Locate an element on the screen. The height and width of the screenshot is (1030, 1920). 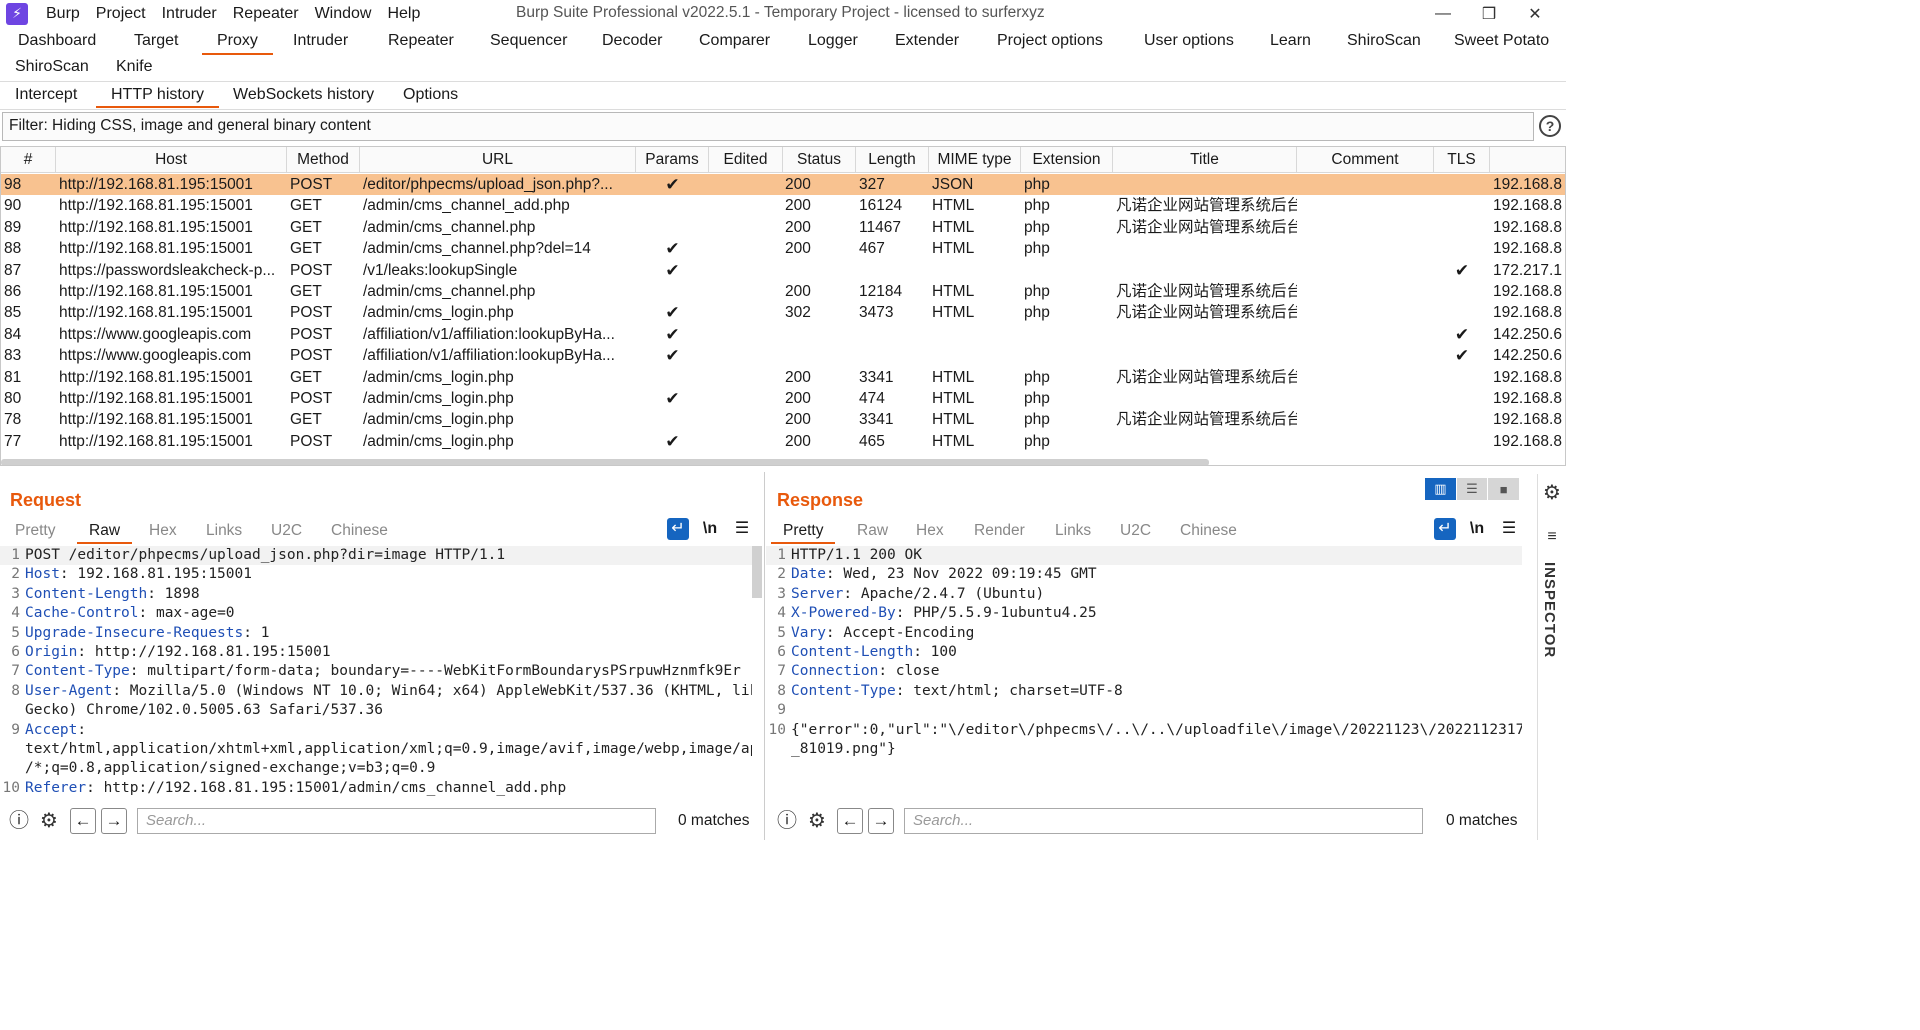
request-tab-links: Links is located at coordinates (224, 531).